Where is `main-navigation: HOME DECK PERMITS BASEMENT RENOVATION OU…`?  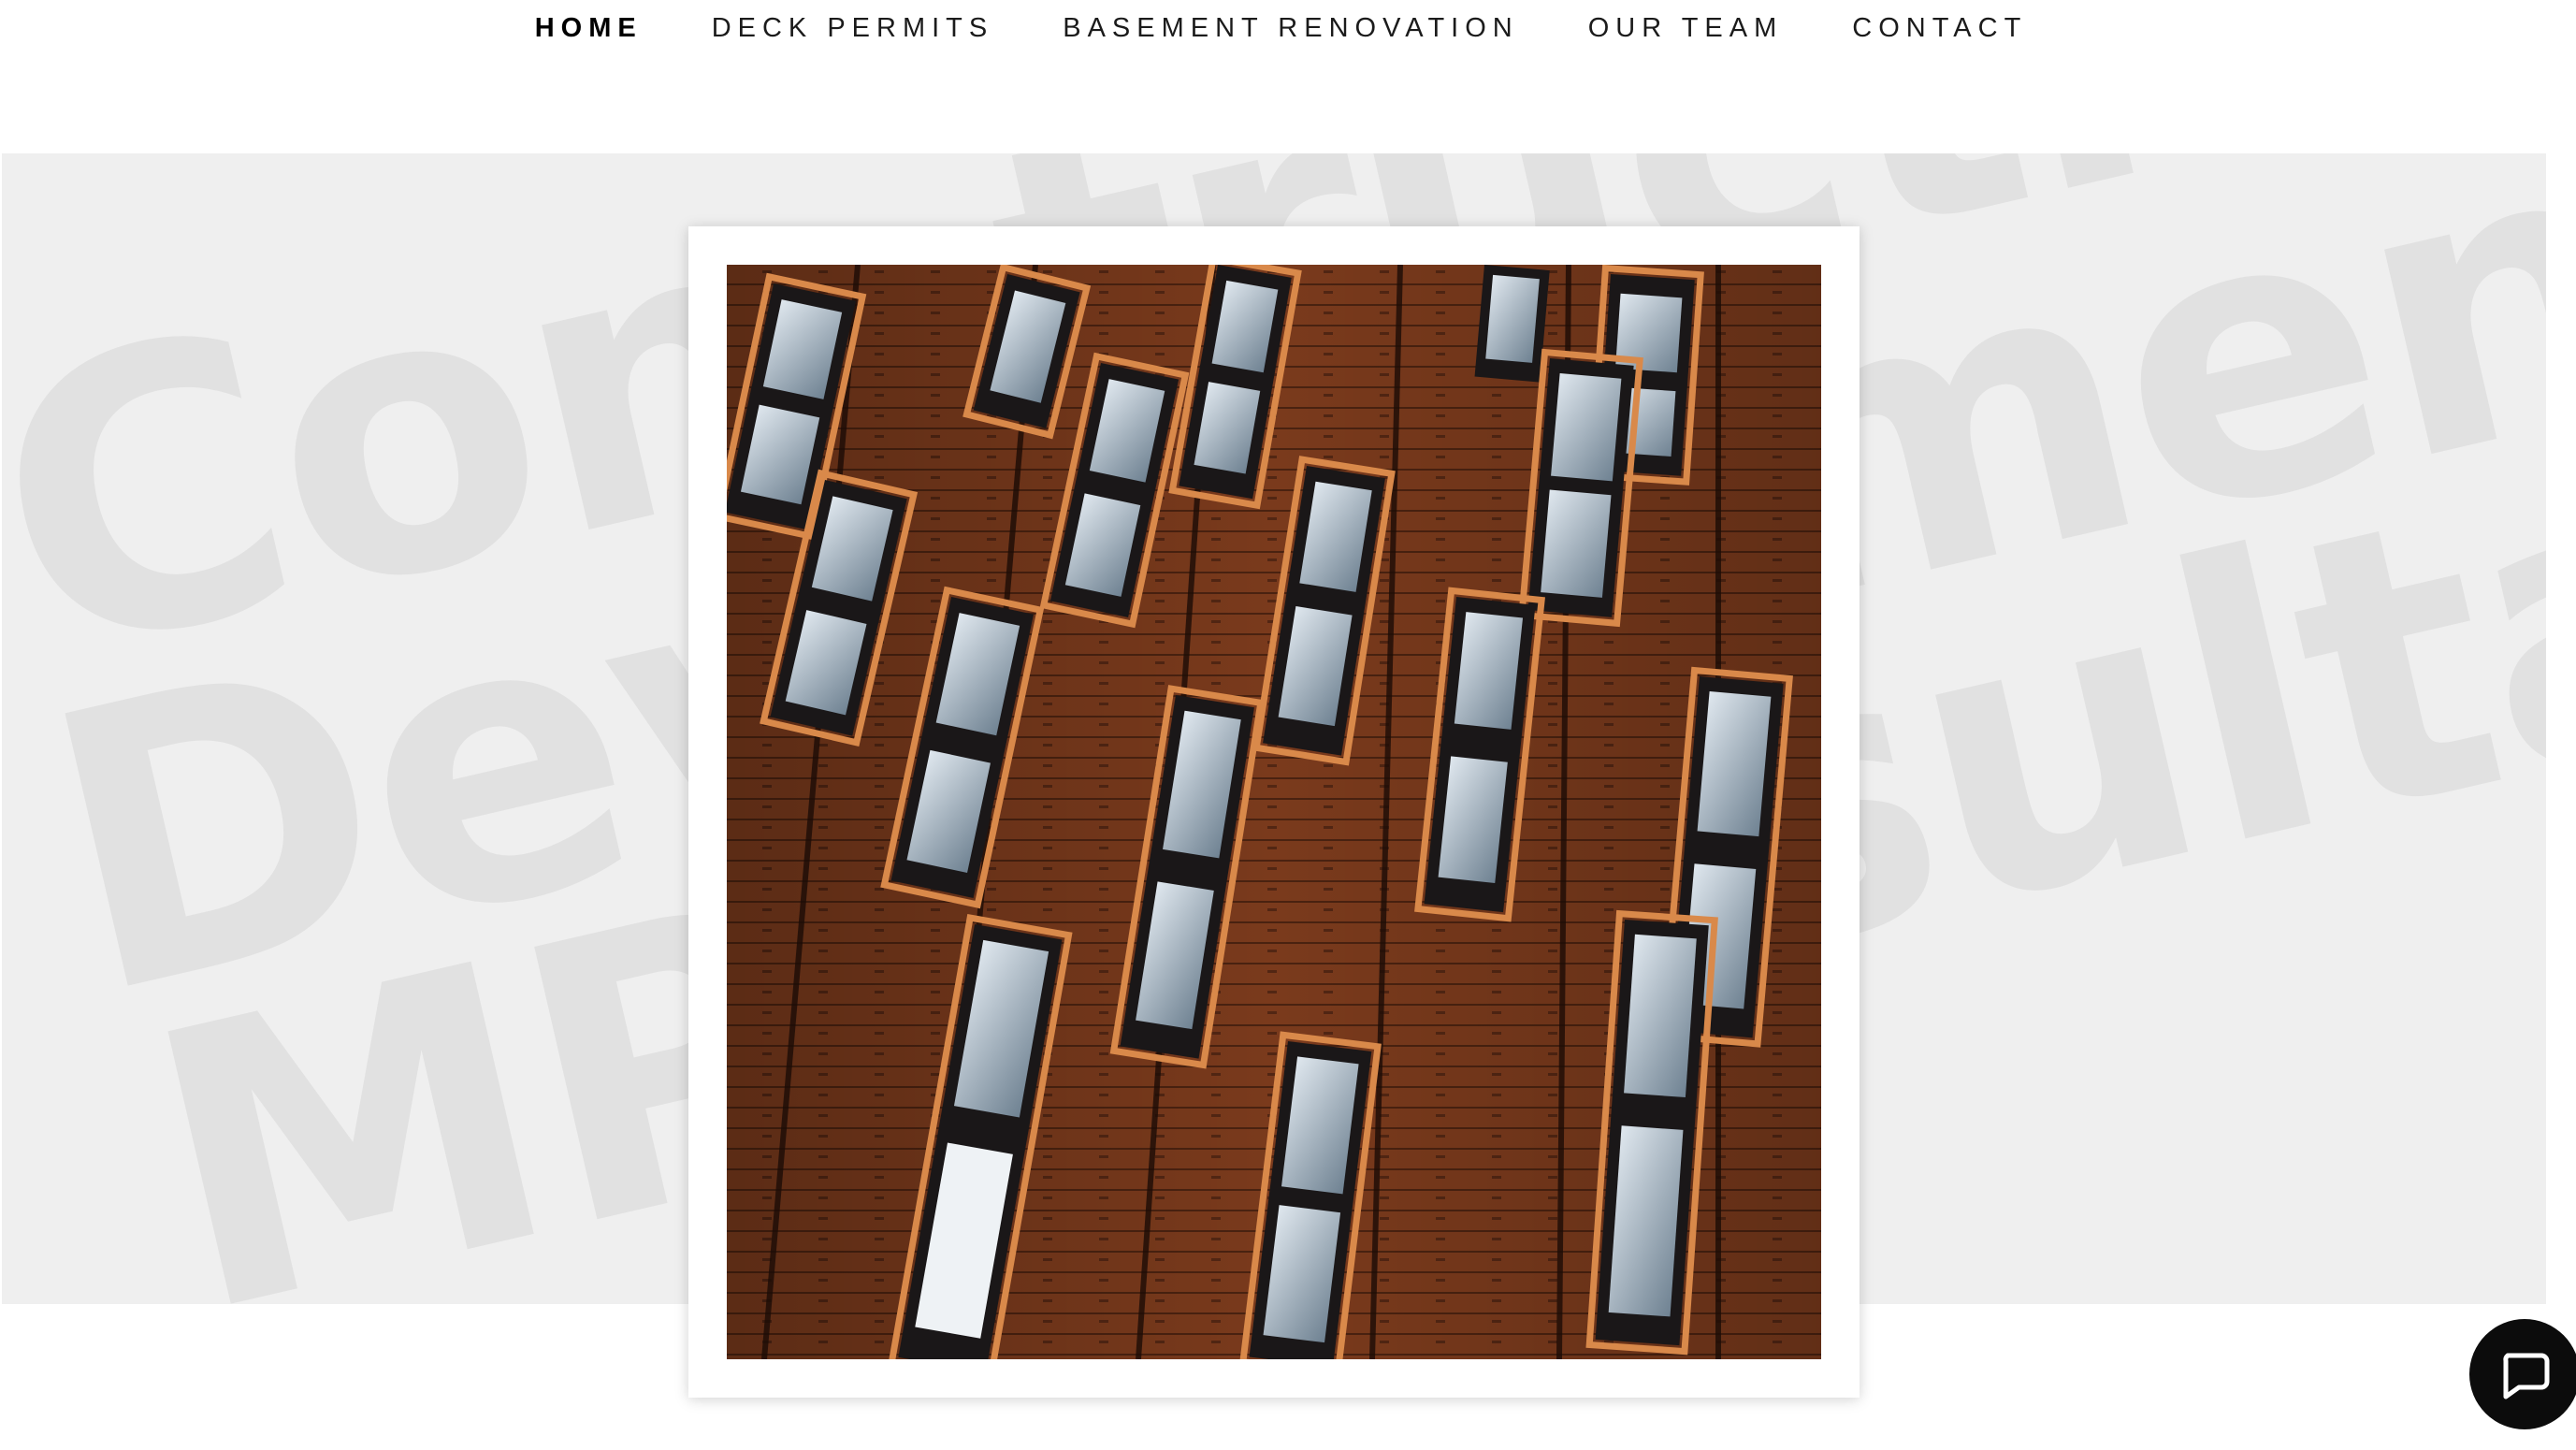 main-navigation: HOME DECK PERMITS BASEMENT RENOVATION OU… is located at coordinates (1288, 28).